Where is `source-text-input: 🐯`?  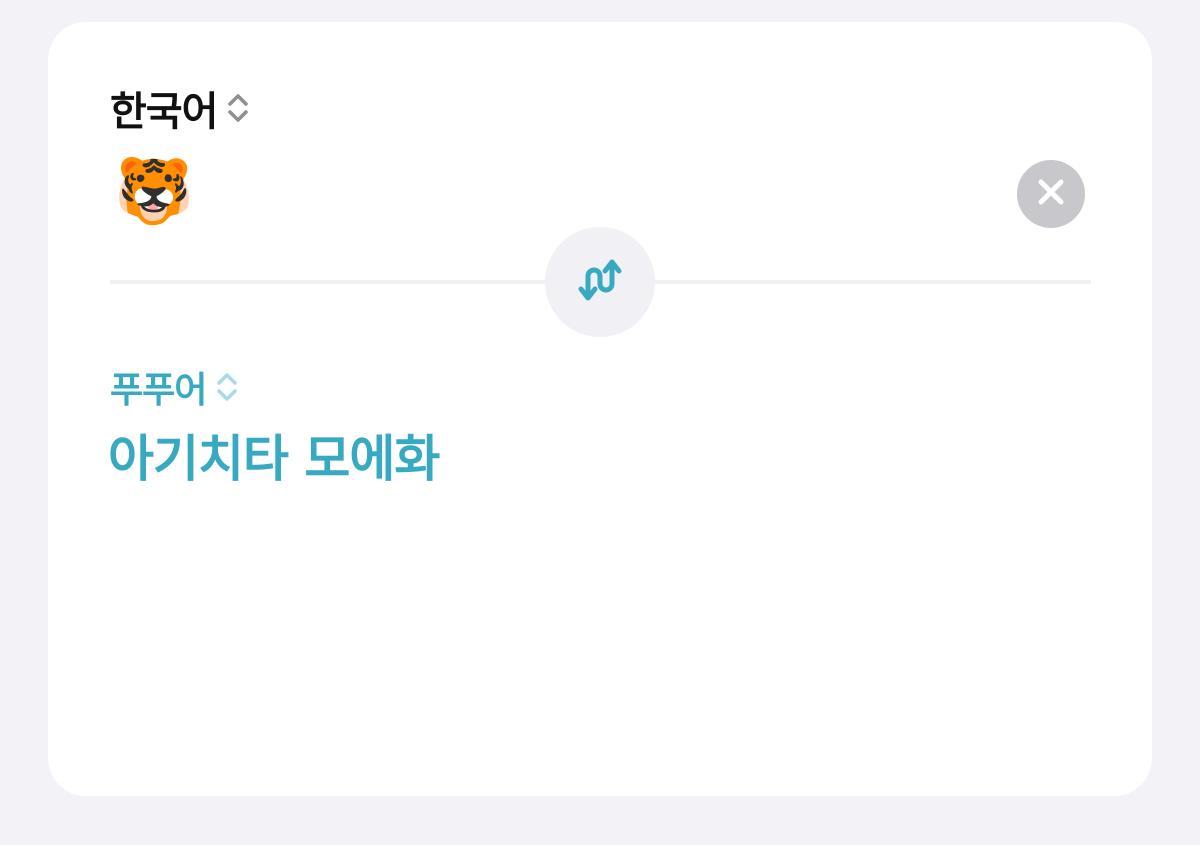
source-text-input: 🐯 is located at coordinates (154, 192).